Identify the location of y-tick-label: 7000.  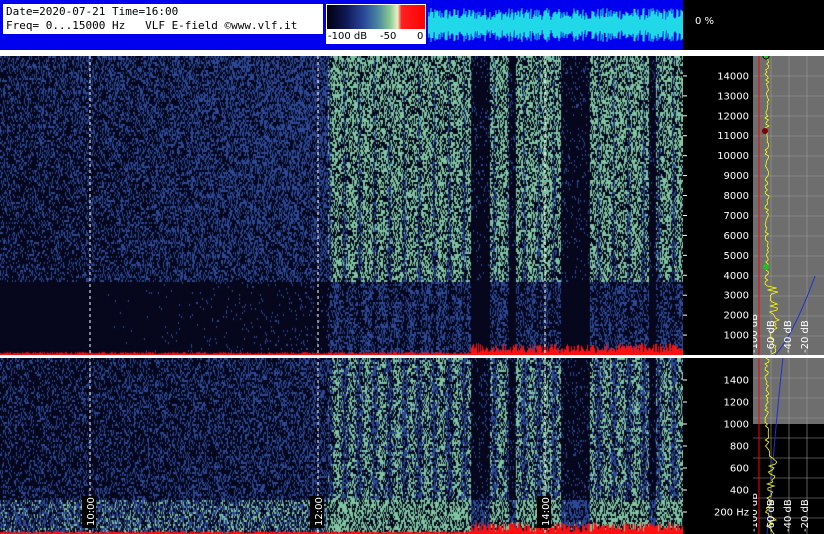
(736, 216).